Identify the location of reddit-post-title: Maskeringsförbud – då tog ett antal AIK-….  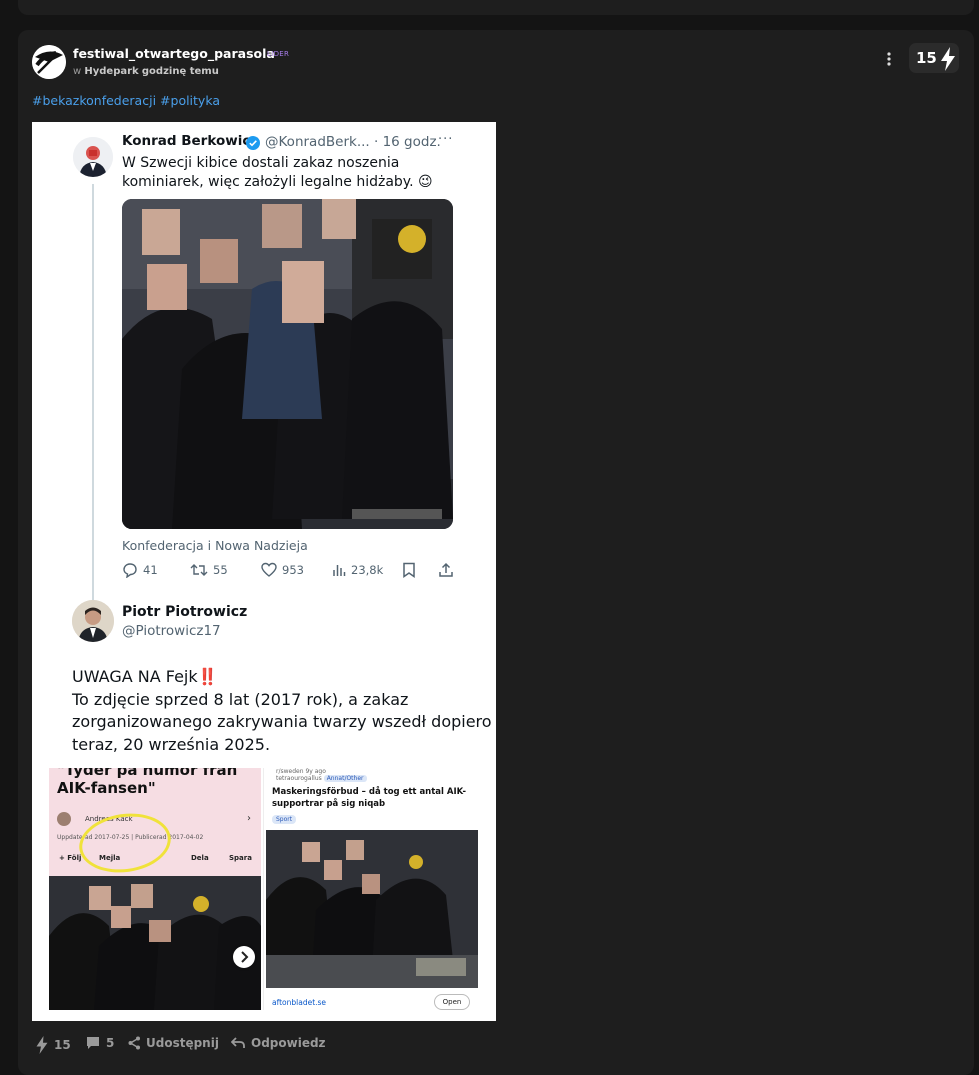
(369, 798).